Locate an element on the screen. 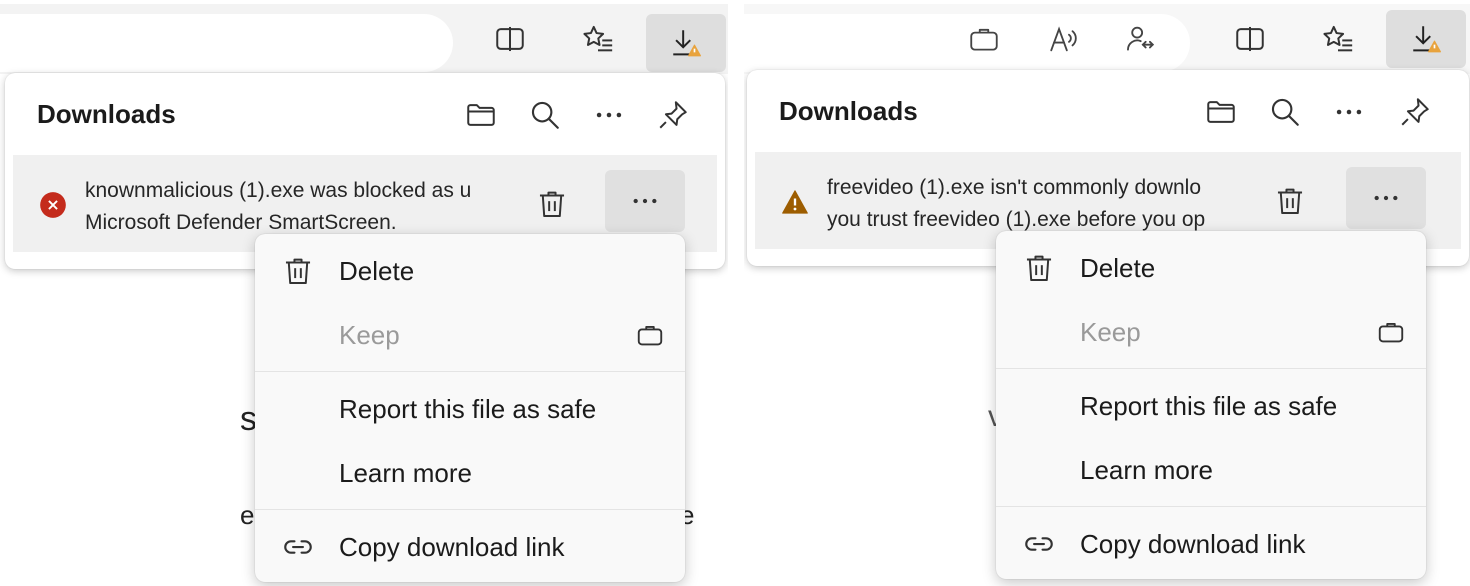 The width and height of the screenshot is (1470, 586). message-line: knownmalicious (1).exe was blocked as u is located at coordinates (278, 190).